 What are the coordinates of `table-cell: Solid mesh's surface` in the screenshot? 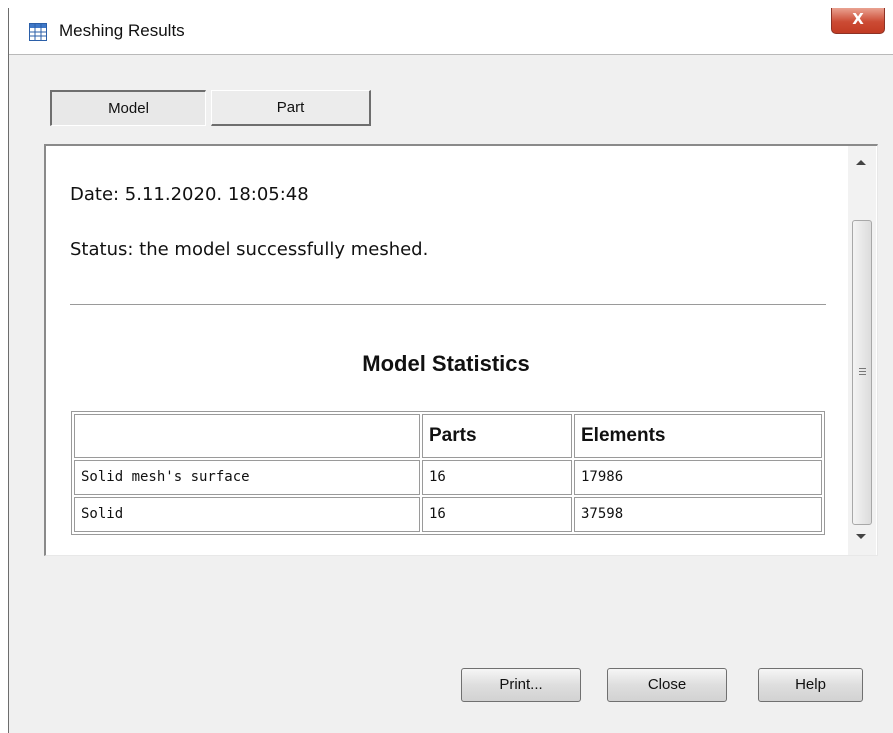 It's located at (247, 477).